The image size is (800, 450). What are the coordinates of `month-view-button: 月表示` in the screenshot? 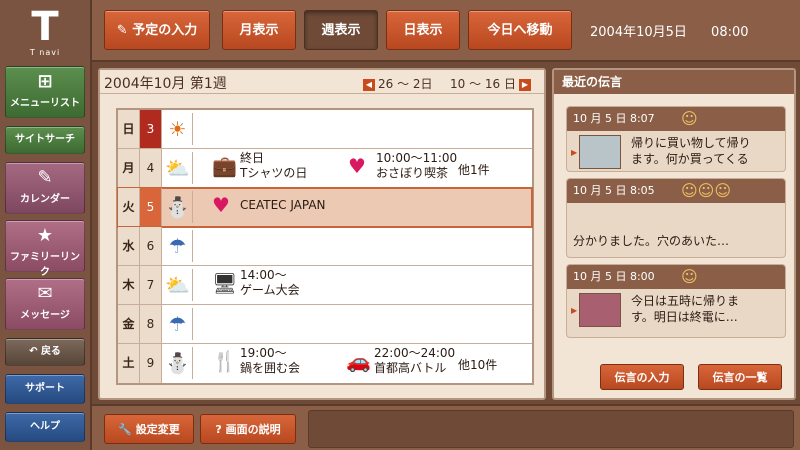 It's located at (259, 30).